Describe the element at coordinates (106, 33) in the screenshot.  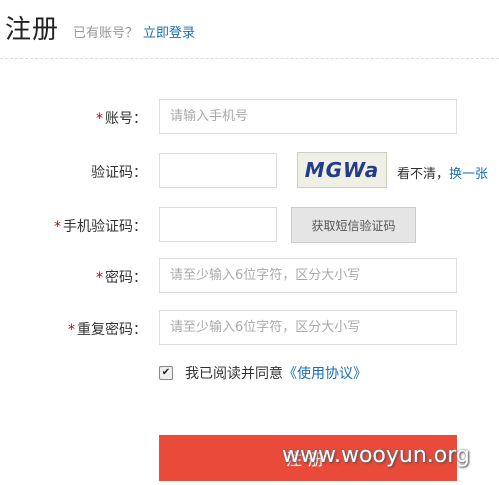
I see `has-account-text: 已有账号？` at that location.